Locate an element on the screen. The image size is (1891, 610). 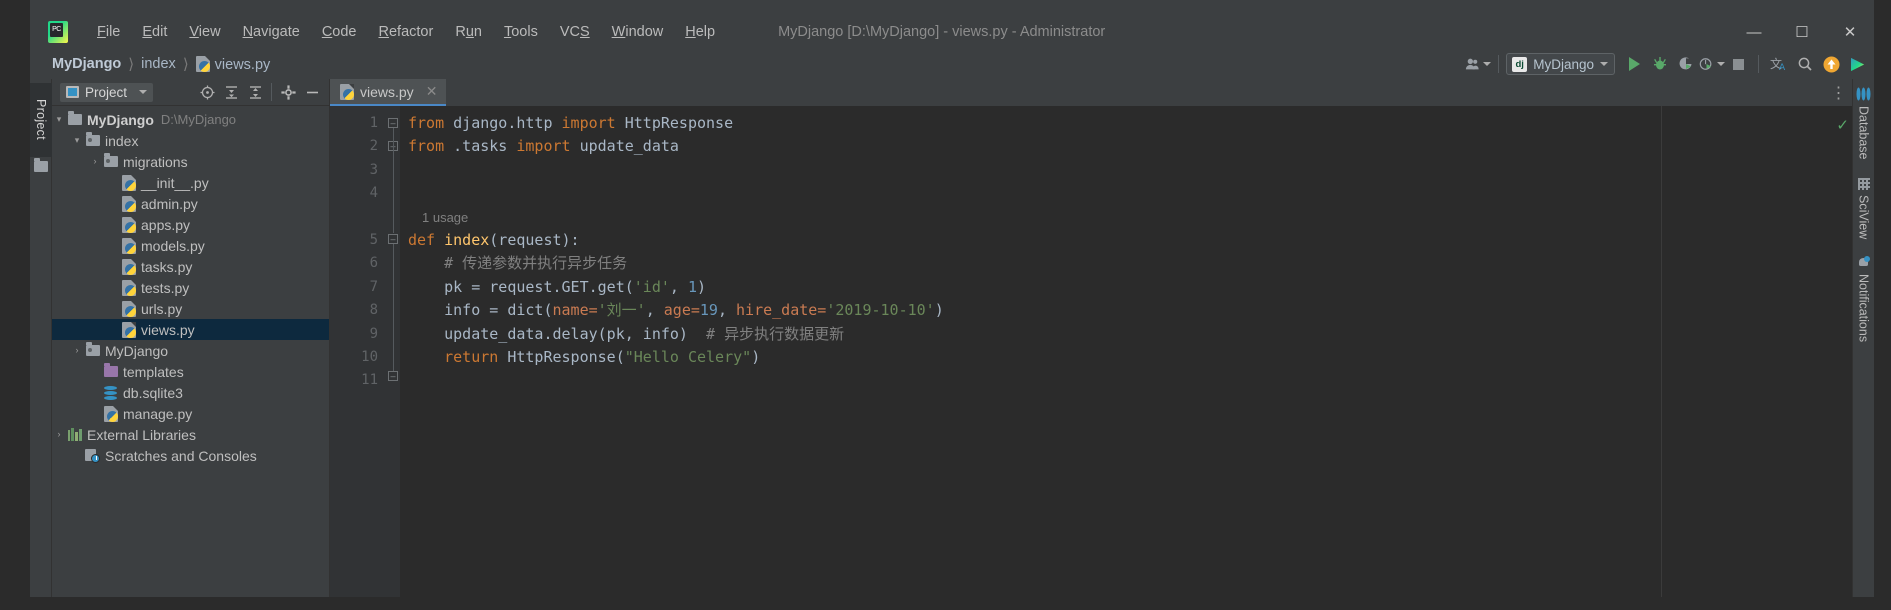
maximize-button: ☐ is located at coordinates (1802, 32).